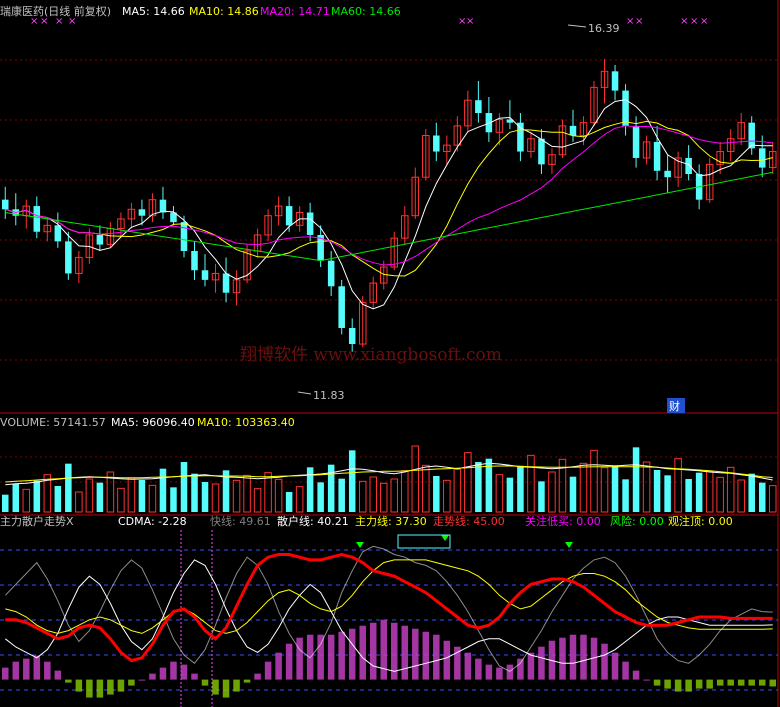 The width and height of the screenshot is (780, 707). Describe the element at coordinates (389, 479) in the screenshot. I see `volume-panel` at that location.